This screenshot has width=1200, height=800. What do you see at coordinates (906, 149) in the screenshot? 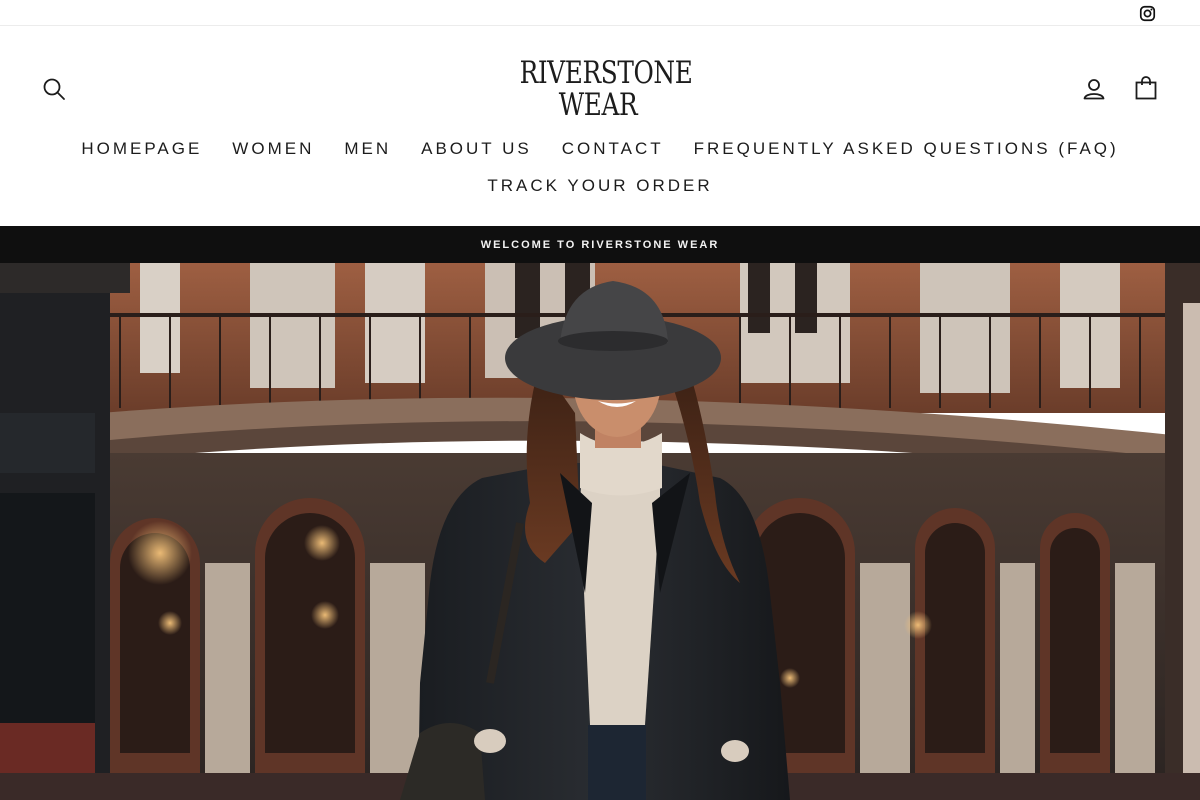
I see `nav-item-faq: FREQUENTLY ASKED QUESTIONS (FAQ)` at bounding box center [906, 149].